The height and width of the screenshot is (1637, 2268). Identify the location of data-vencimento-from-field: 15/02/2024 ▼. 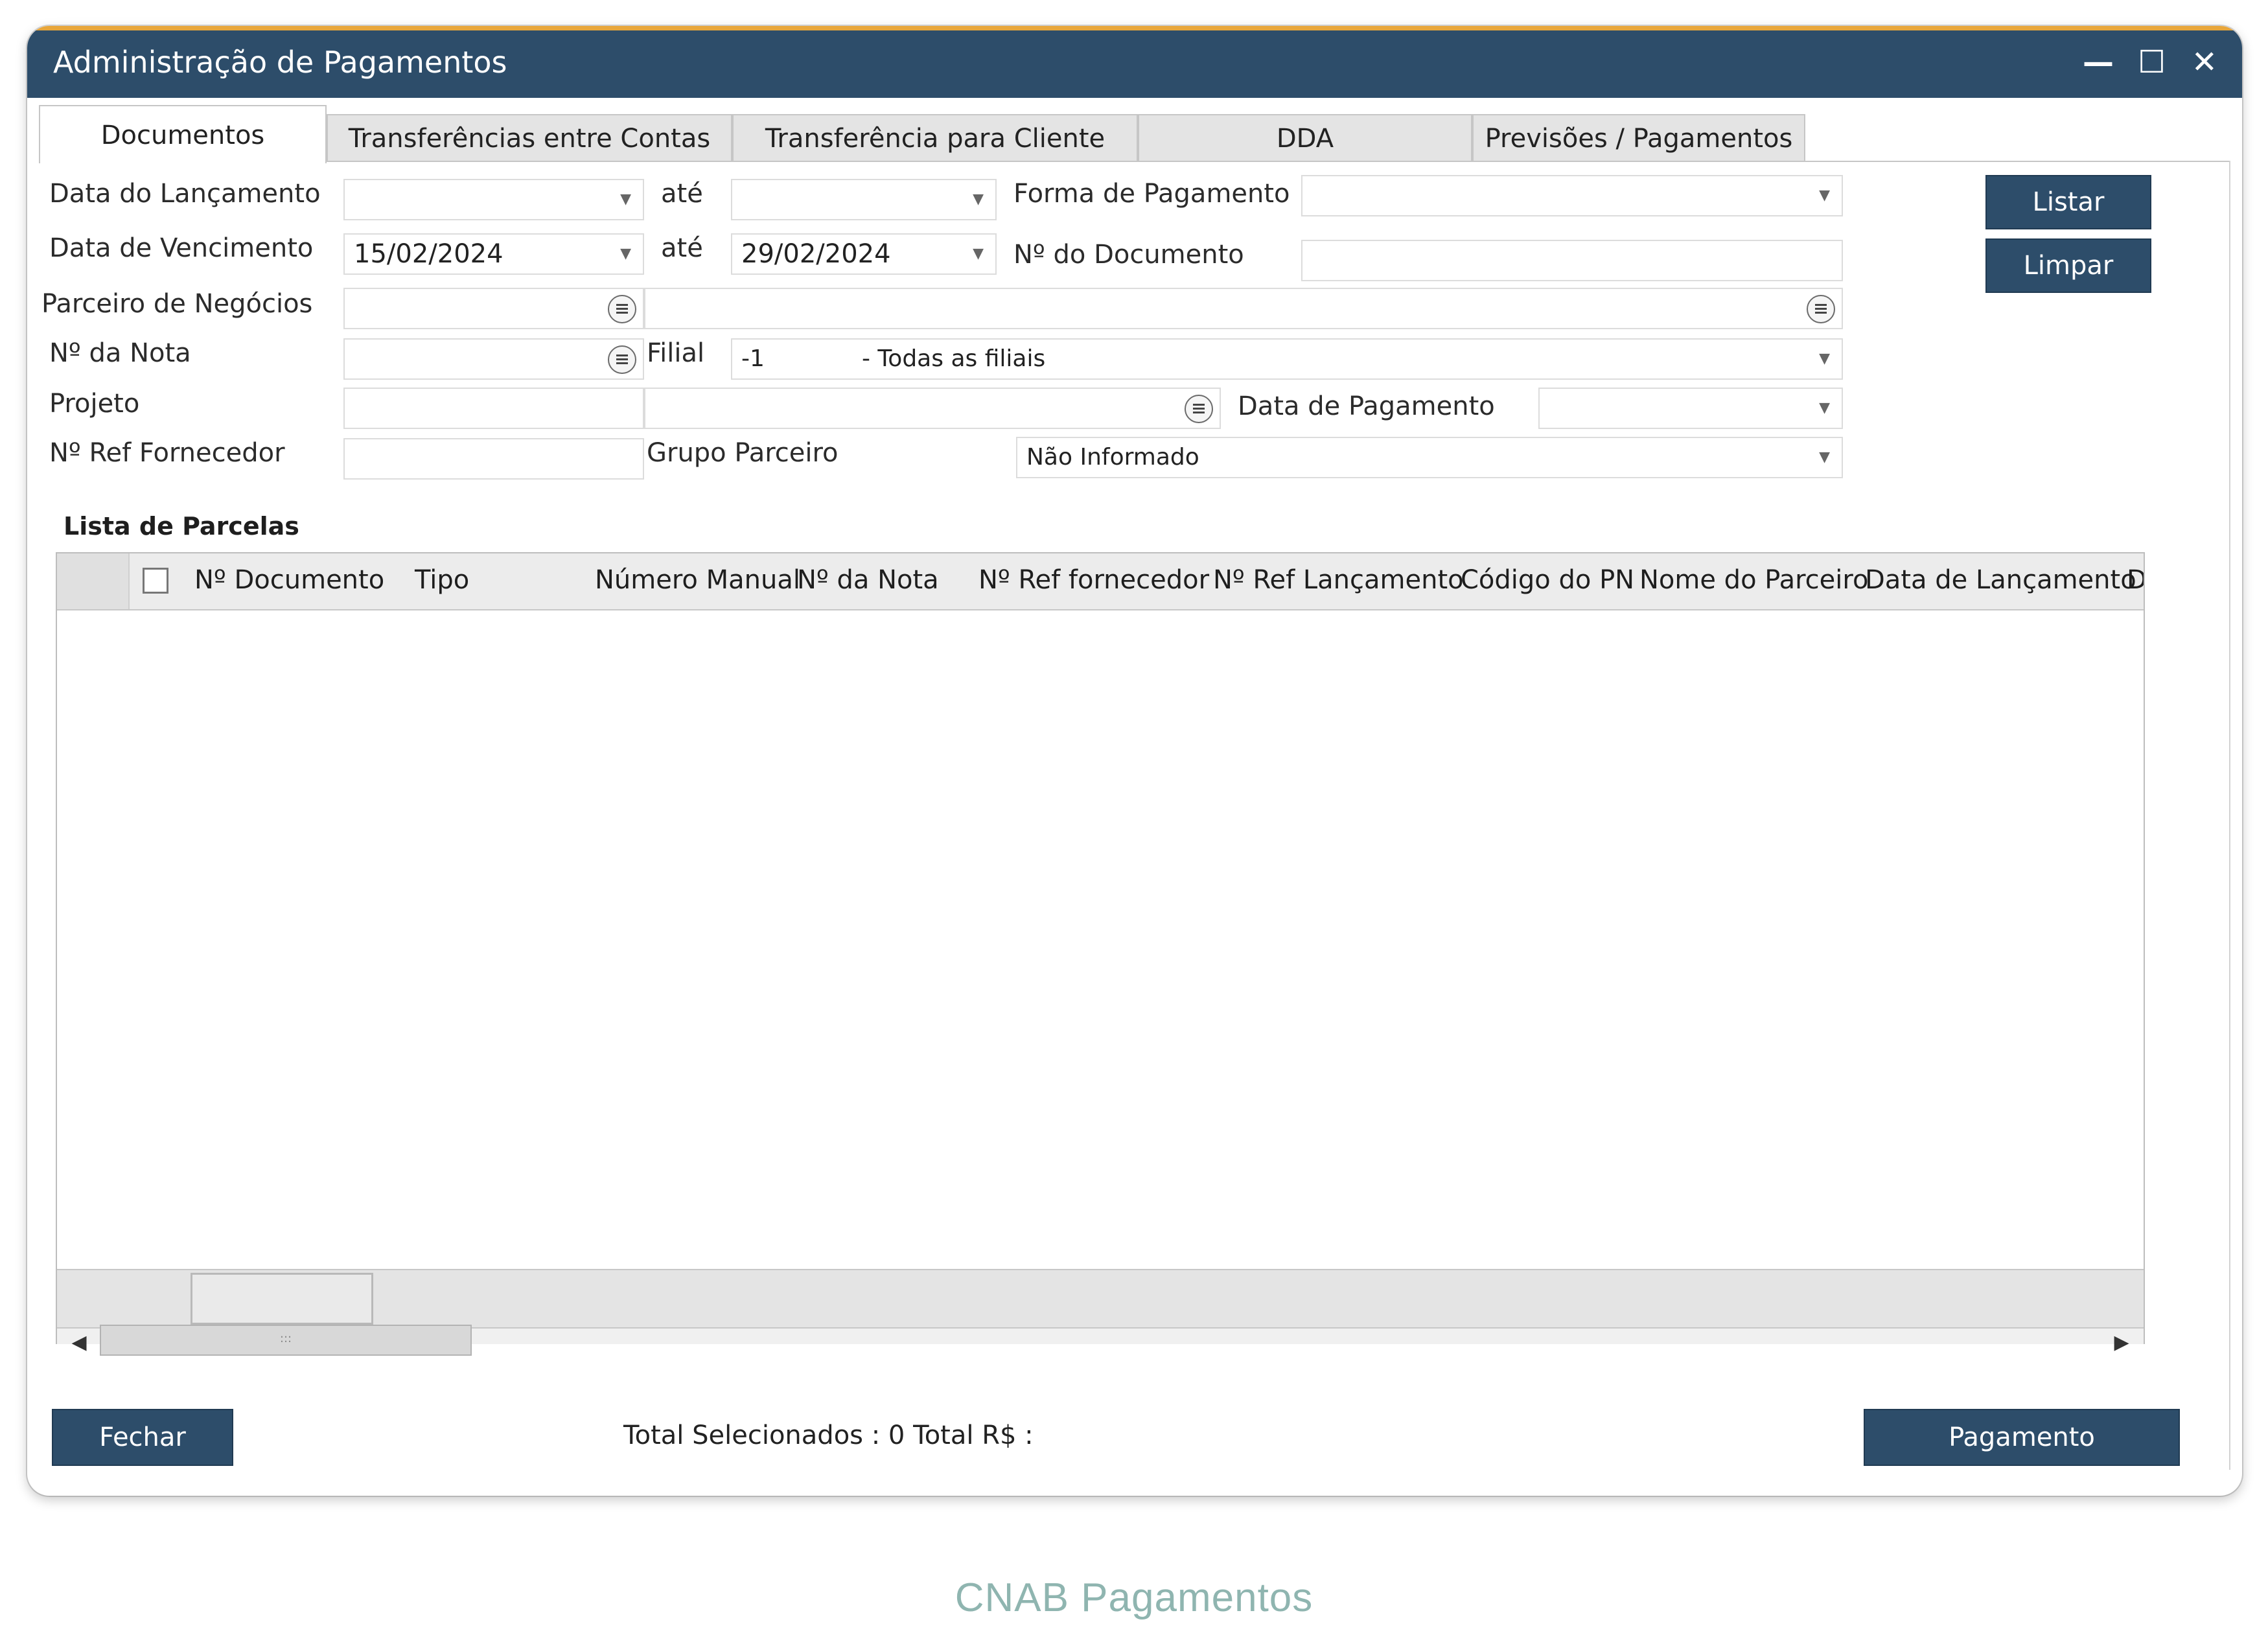
(493, 254).